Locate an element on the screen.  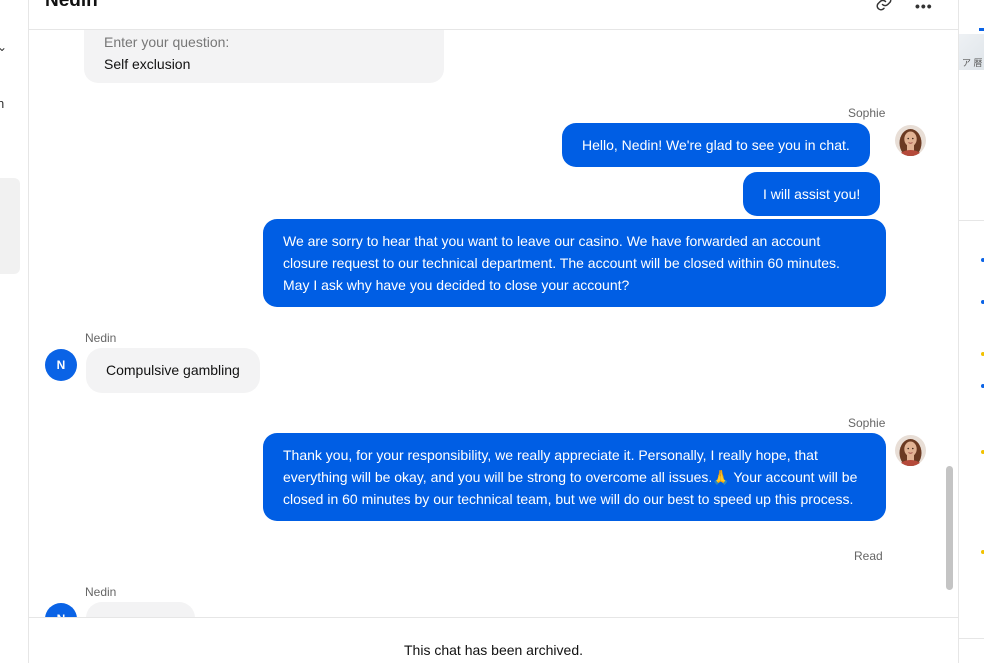
visitor-message-bubble is located at coordinates (140, 609).